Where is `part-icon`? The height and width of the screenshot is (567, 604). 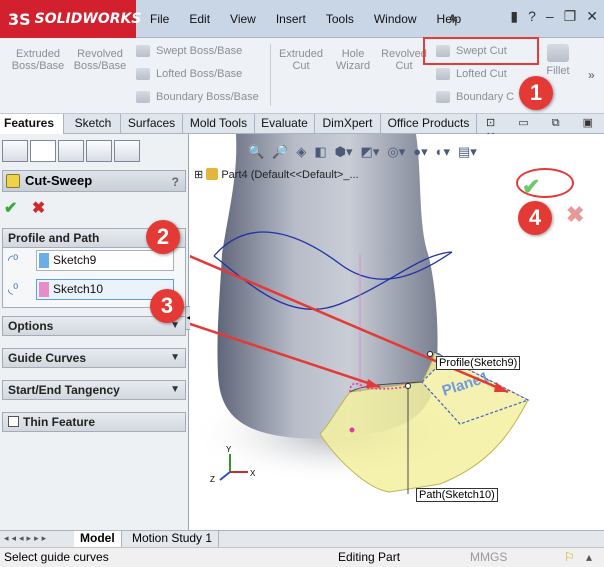 part-icon is located at coordinates (212, 174).